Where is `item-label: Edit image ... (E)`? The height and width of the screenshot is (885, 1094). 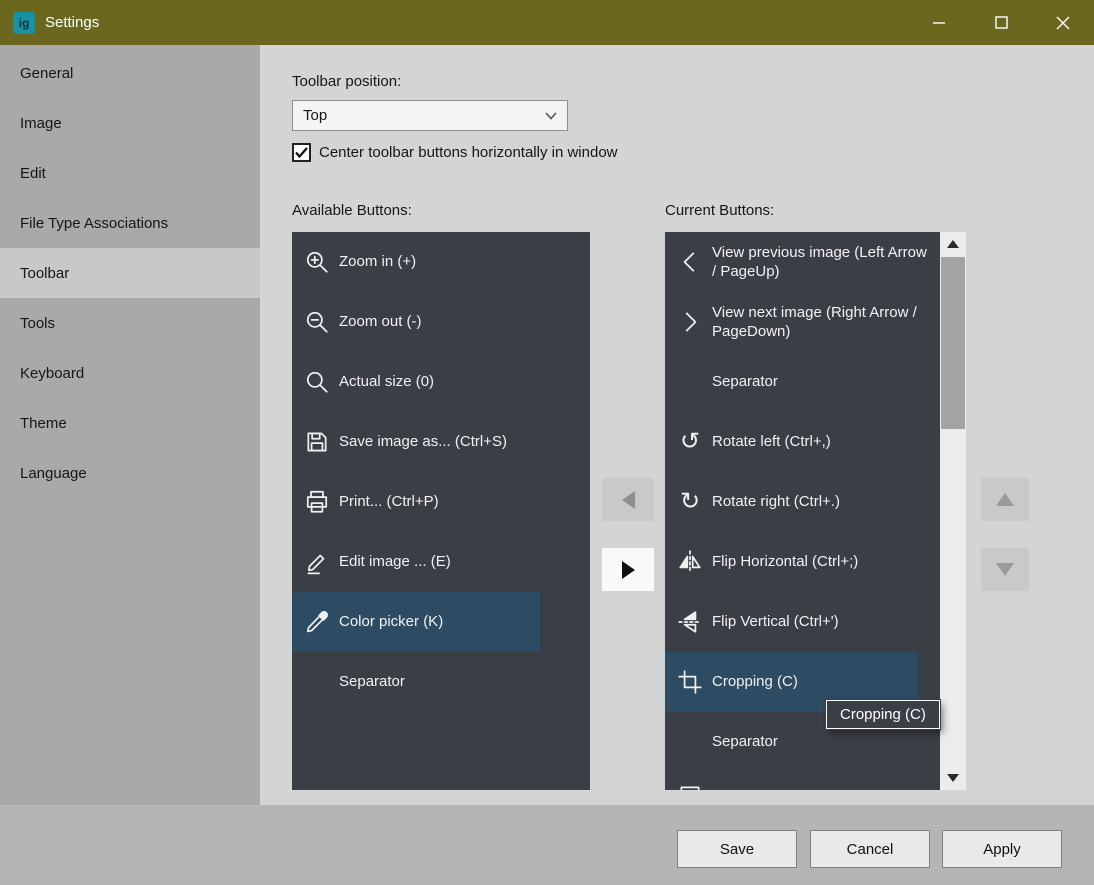
item-label: Edit image ... (E) is located at coordinates (395, 562).